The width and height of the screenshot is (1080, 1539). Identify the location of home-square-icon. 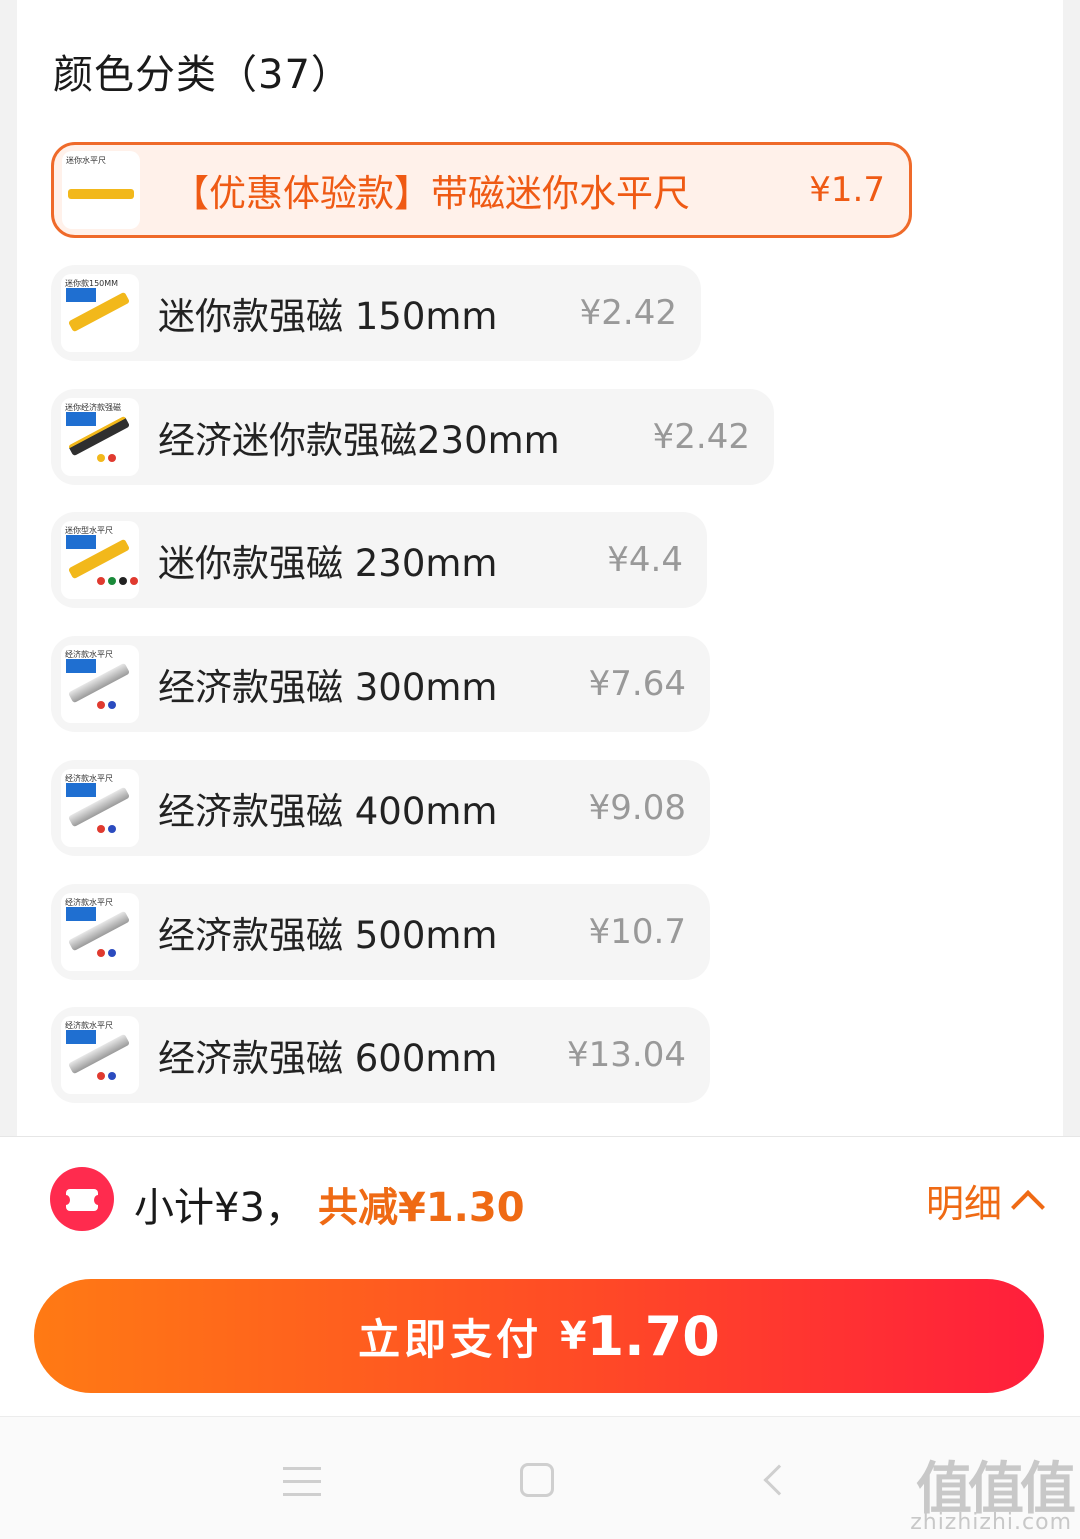
(537, 1480).